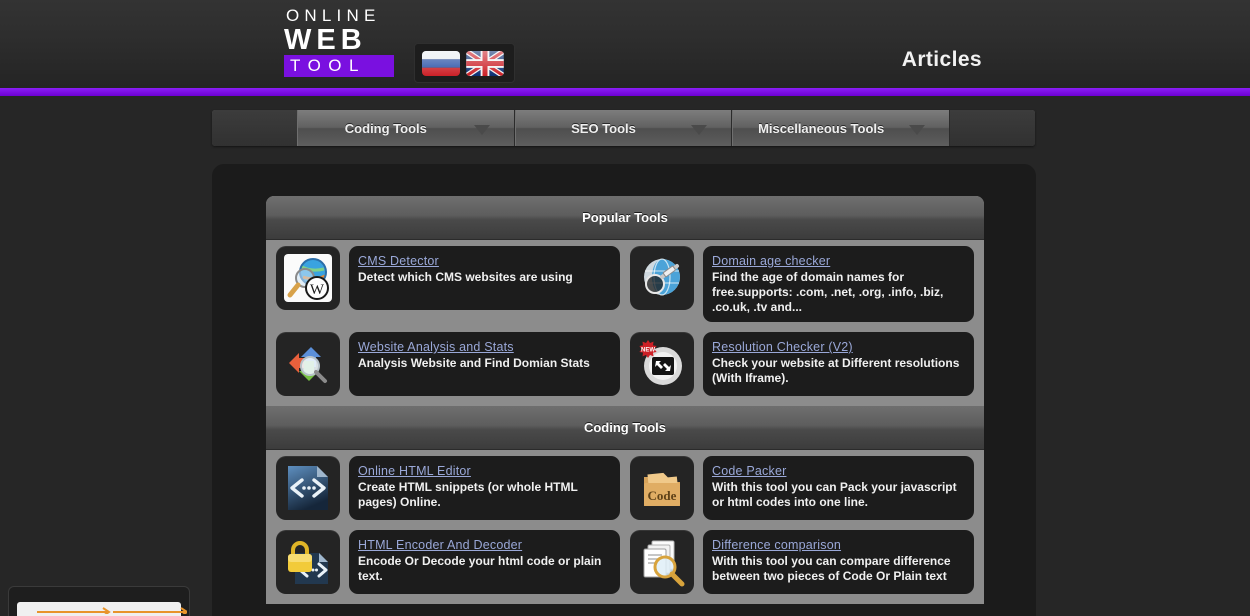 This screenshot has height=616, width=1250. I want to click on site-header: ONLINE WEB TOOL Articles, so click(625, 44).